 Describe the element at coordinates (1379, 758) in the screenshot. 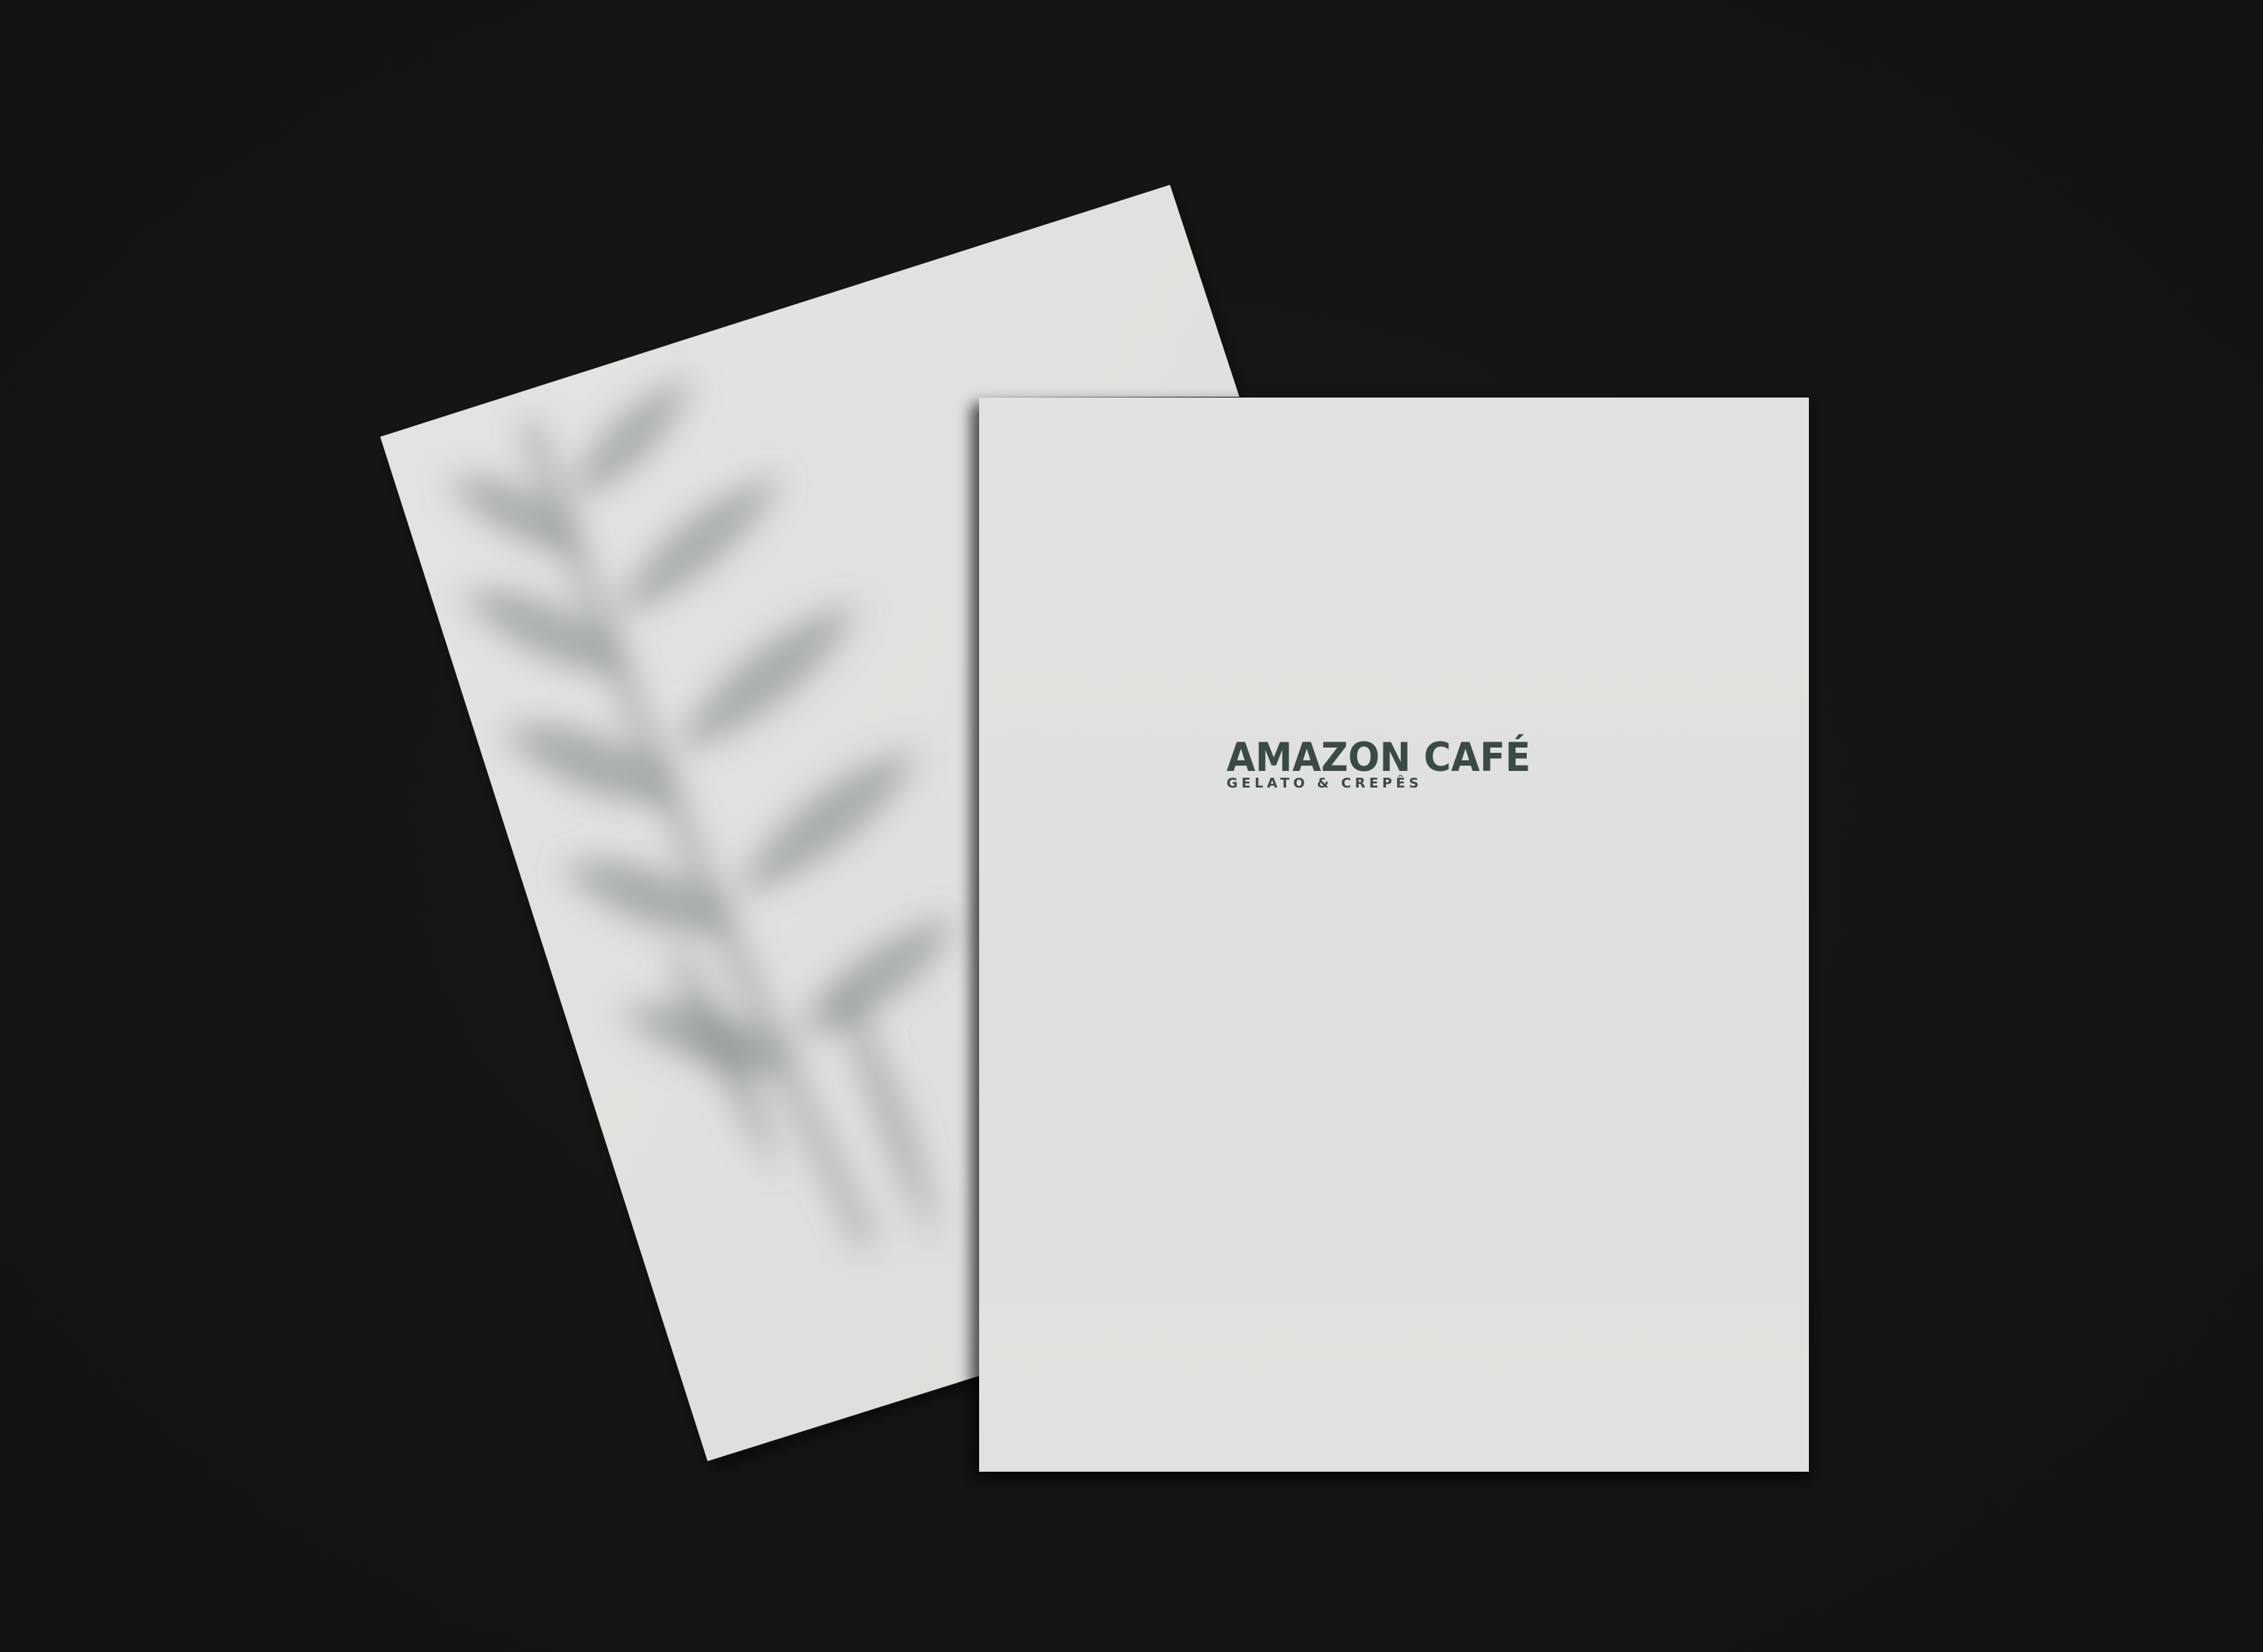

I see `logo-brand-name: AMAZON CAFÉ` at that location.